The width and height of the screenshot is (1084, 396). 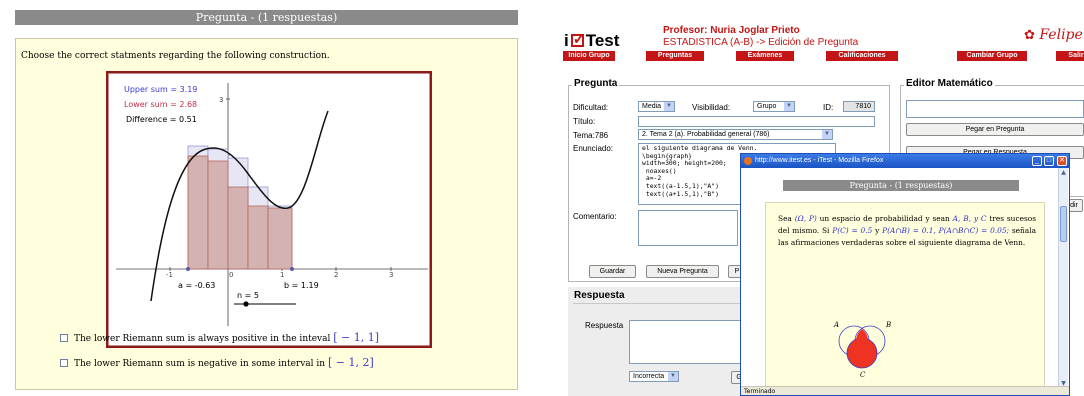 I want to click on venn-label-a: A, so click(x=836, y=325).